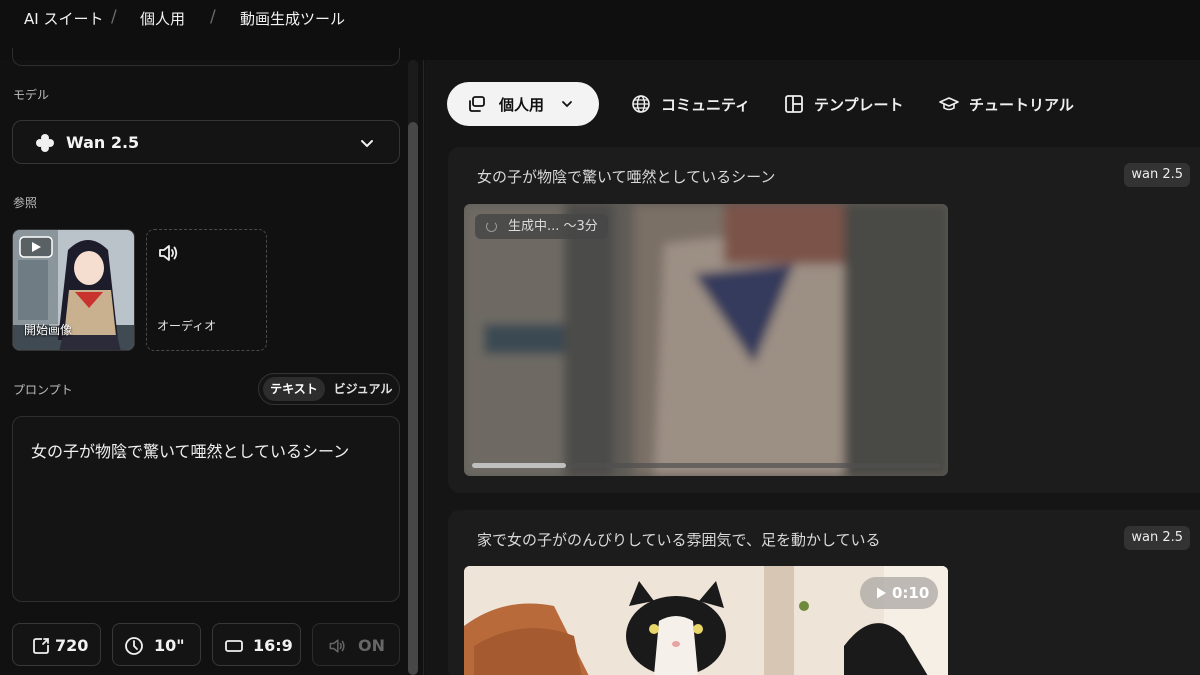 The width and height of the screenshot is (1200, 675). Describe the element at coordinates (162, 18) in the screenshot. I see `breadcrumb-personal: 個人用` at that location.